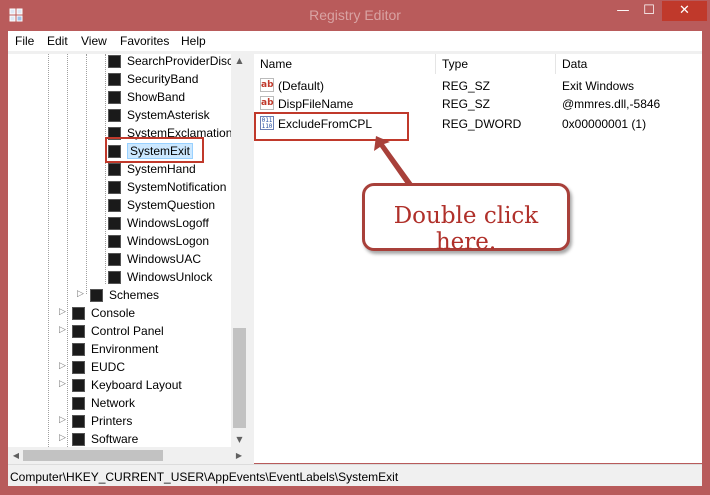 Image resolution: width=710 pixels, height=495 pixels. I want to click on tree-item-printers: ▷ Printers, so click(123, 422).